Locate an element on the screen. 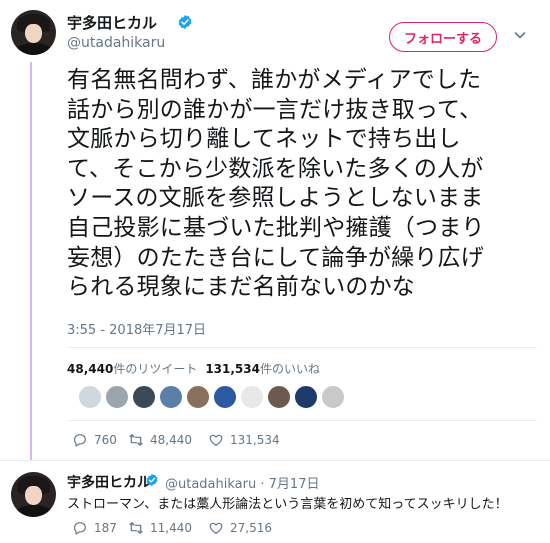 This screenshot has width=550, height=543. tweet-text-line: 話から別の誰かが一言だけ抜き取って、 is located at coordinates (275, 109).